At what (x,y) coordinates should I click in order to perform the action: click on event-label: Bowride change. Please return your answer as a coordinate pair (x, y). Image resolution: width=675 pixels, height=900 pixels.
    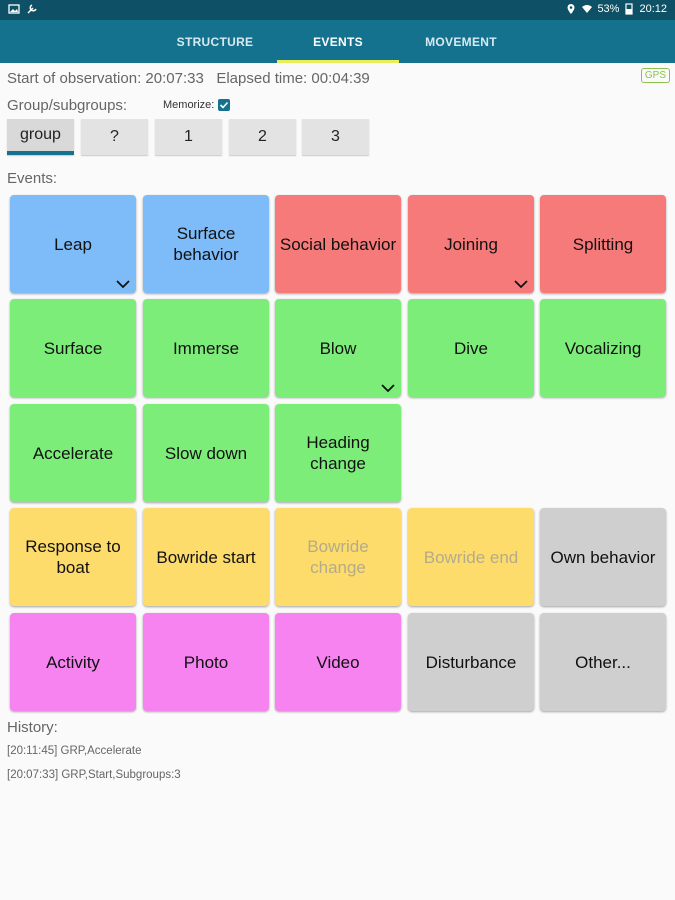
    Looking at the image, I should click on (338, 557).